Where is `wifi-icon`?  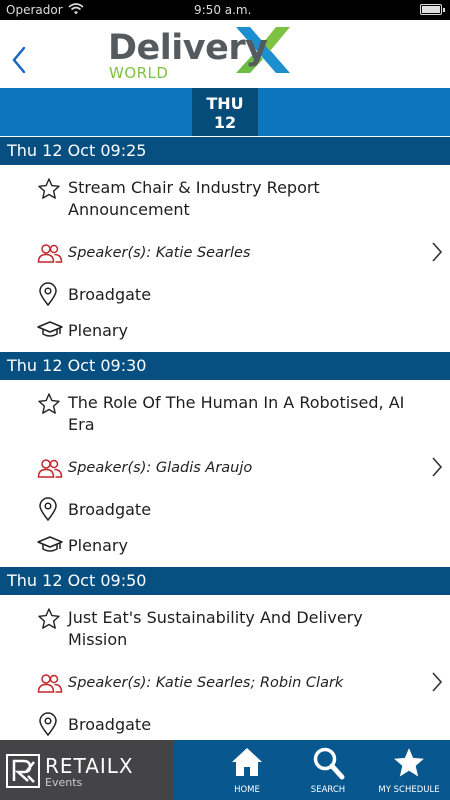 wifi-icon is located at coordinates (76, 9).